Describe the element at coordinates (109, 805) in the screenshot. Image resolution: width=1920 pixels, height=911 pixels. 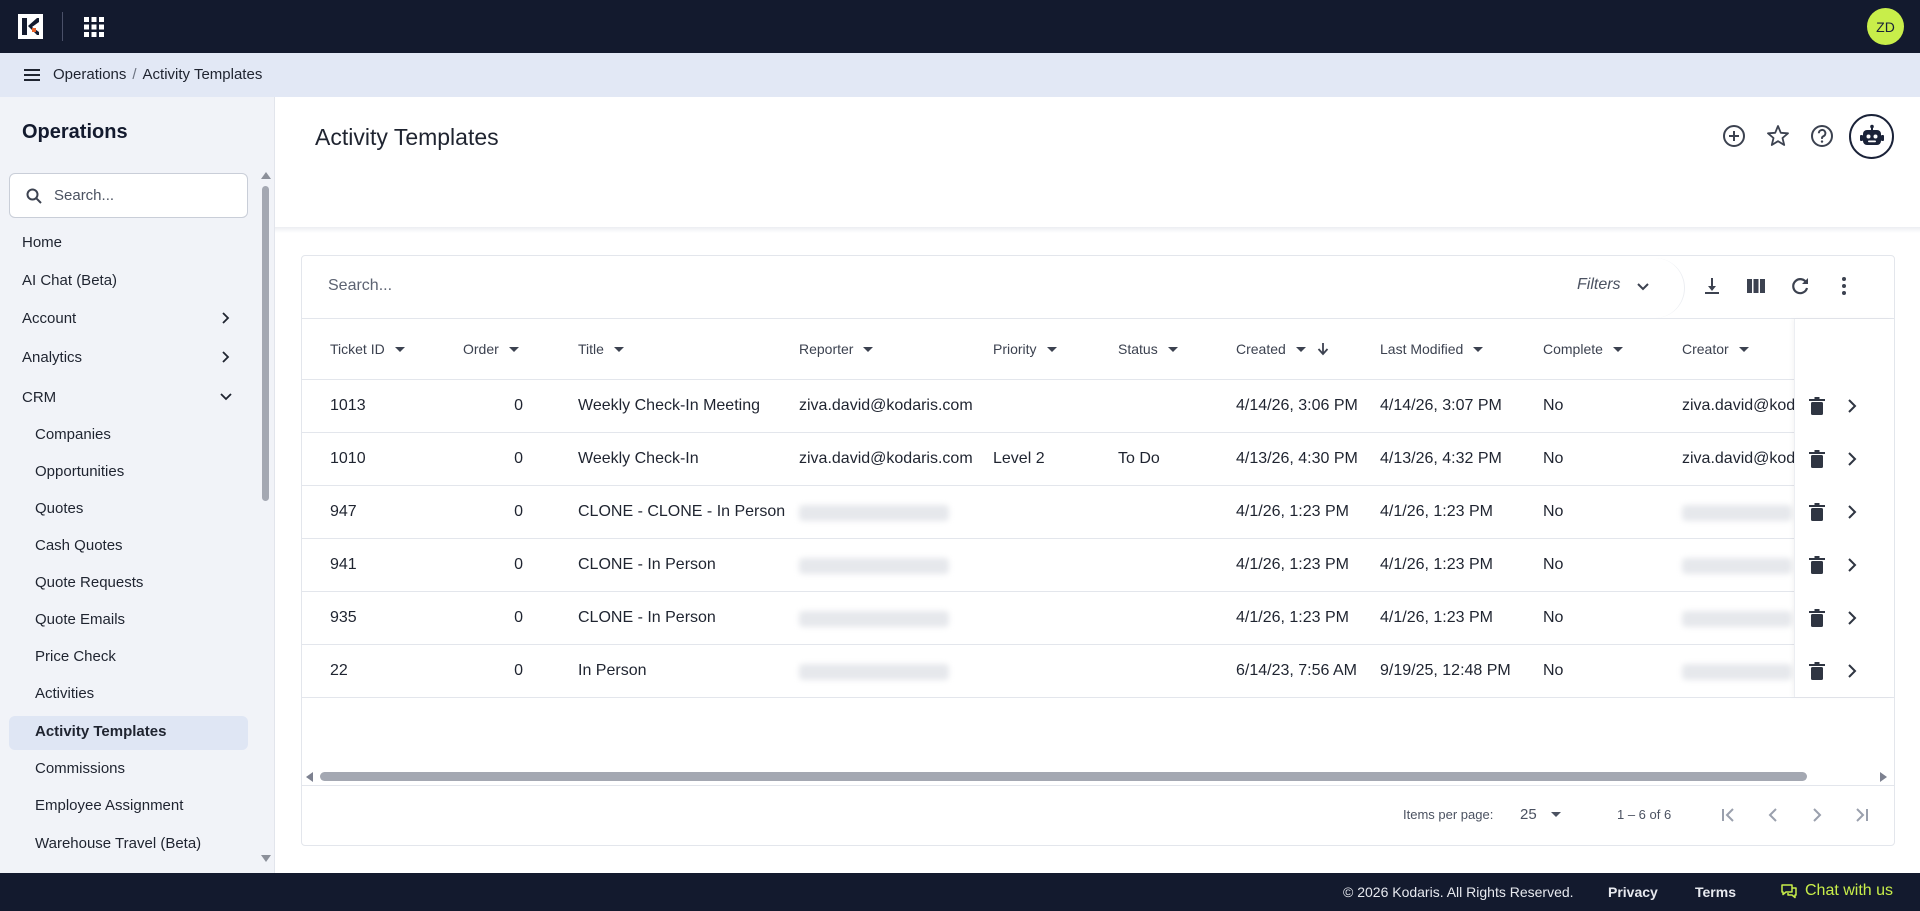
I see `sidebar-item-employee-assignment: Employee Assignment` at that location.